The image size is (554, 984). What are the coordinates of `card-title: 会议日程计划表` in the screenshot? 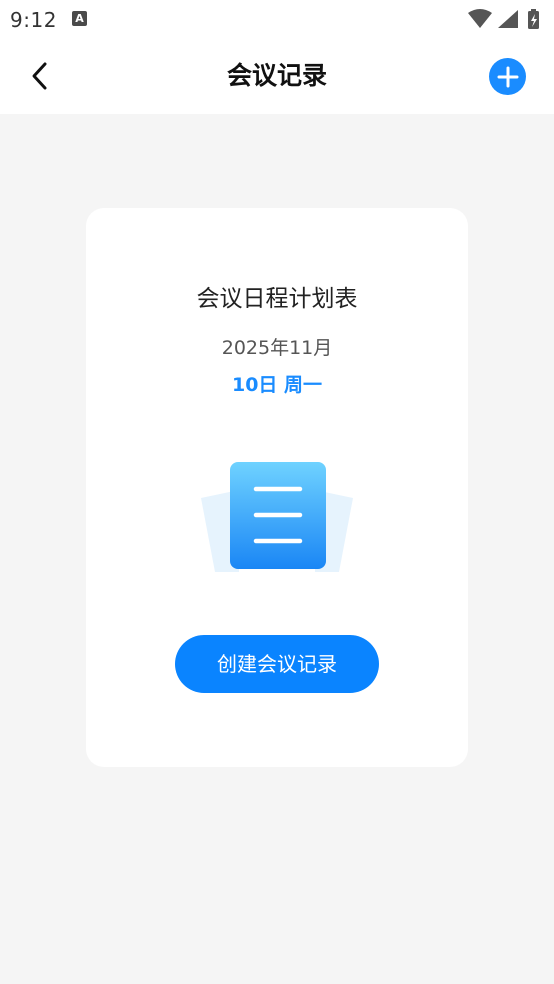 It's located at (277, 299).